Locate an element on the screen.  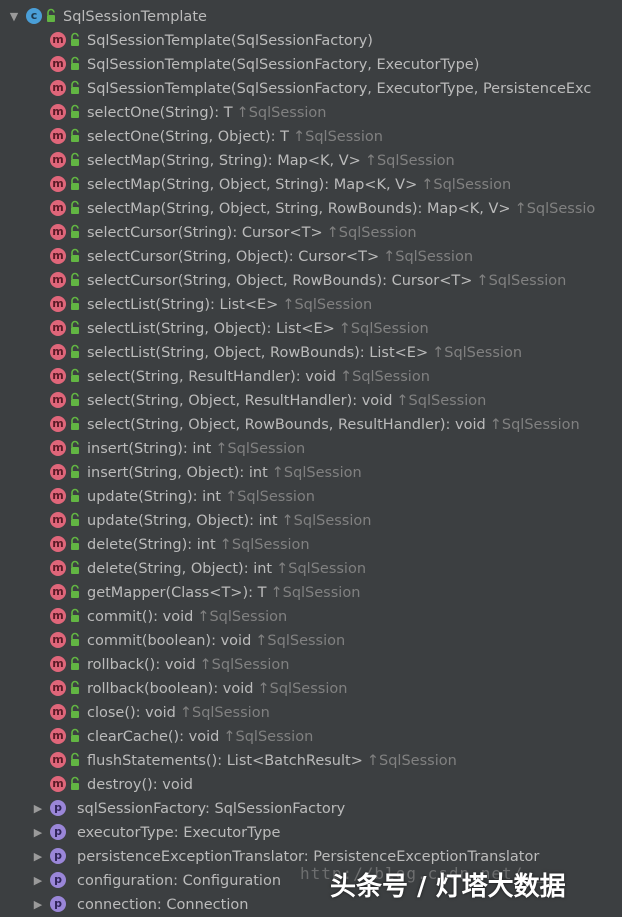
method-signature: selectOne(String): T is located at coordinates (160, 113).